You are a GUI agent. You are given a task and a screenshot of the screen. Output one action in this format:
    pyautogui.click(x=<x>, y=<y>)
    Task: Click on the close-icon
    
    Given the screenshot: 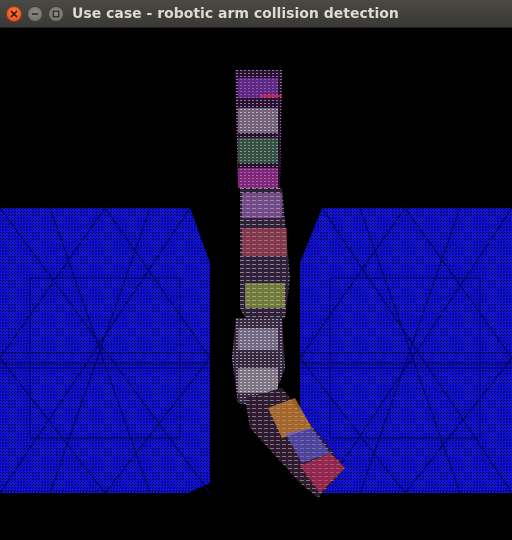 What is the action you would take?
    pyautogui.click(x=14, y=14)
    